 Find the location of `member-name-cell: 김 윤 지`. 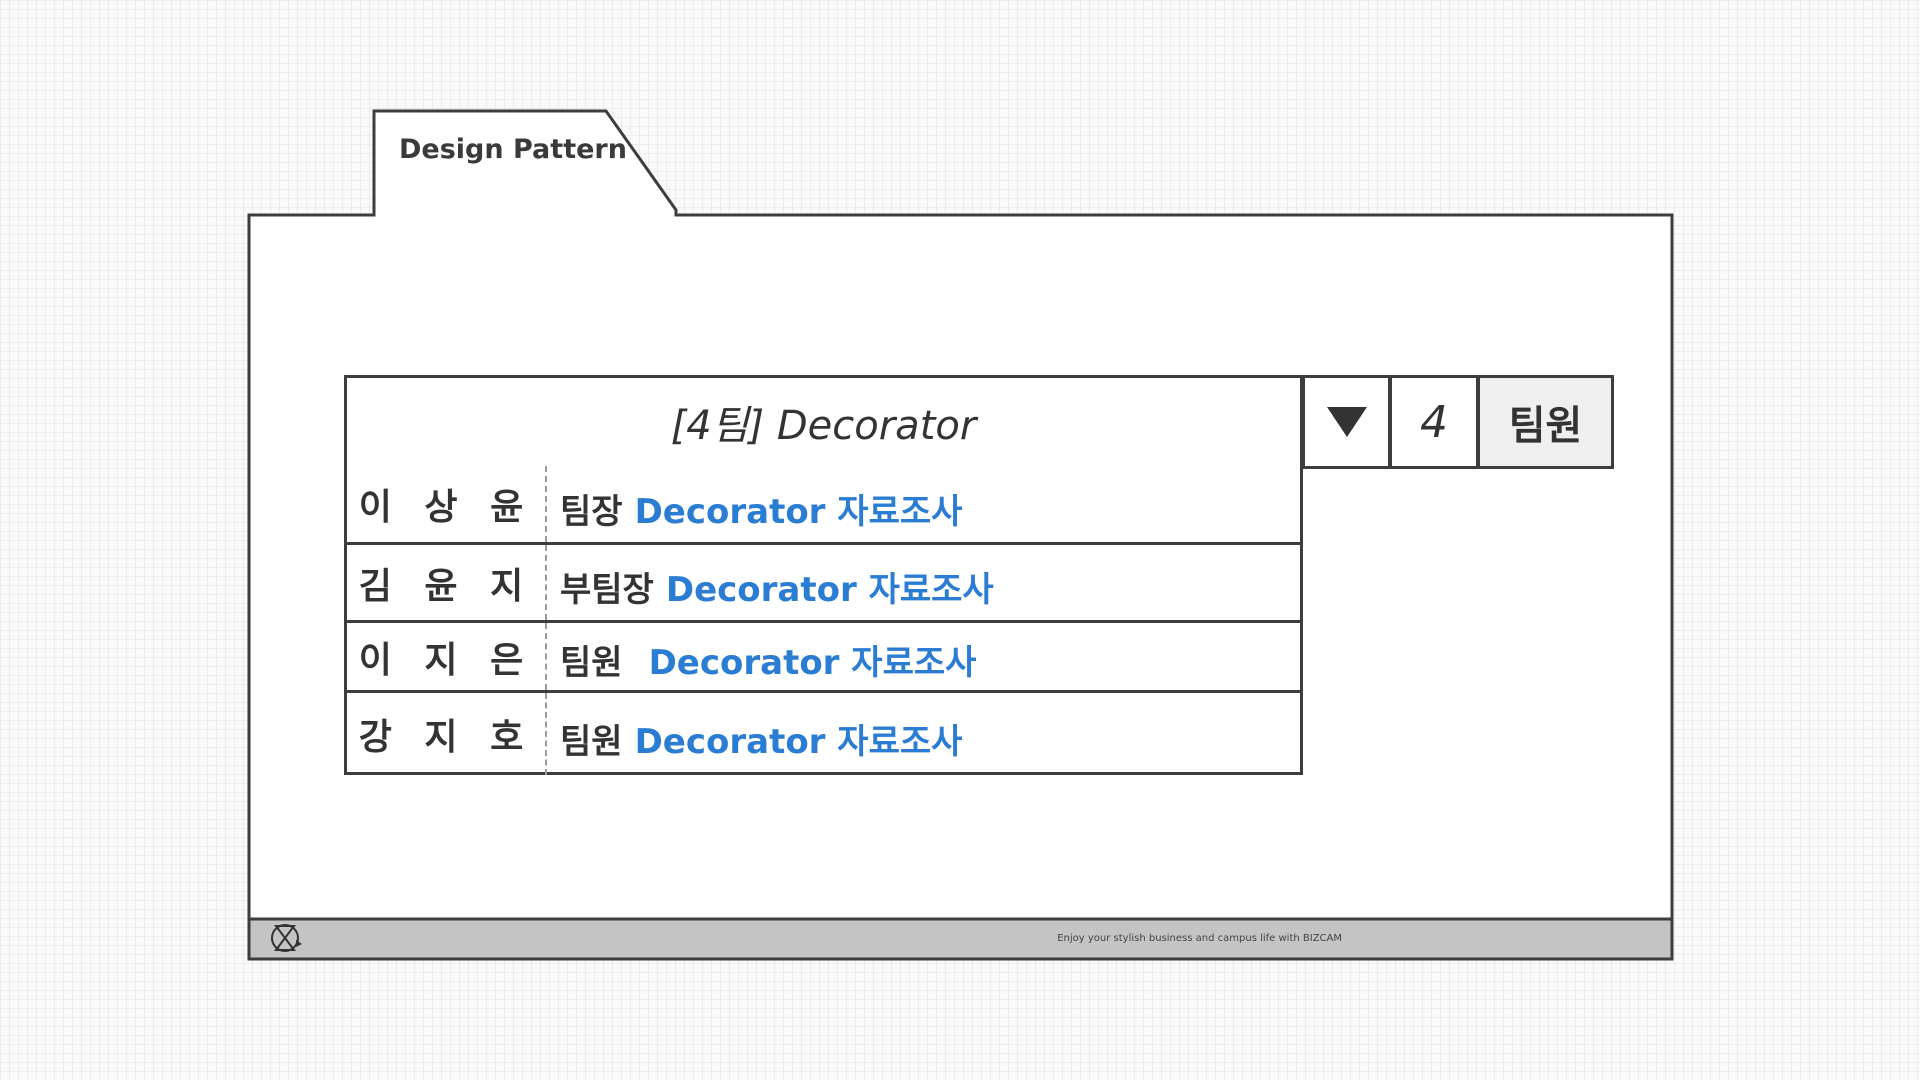

member-name-cell: 김 윤 지 is located at coordinates (447, 582).